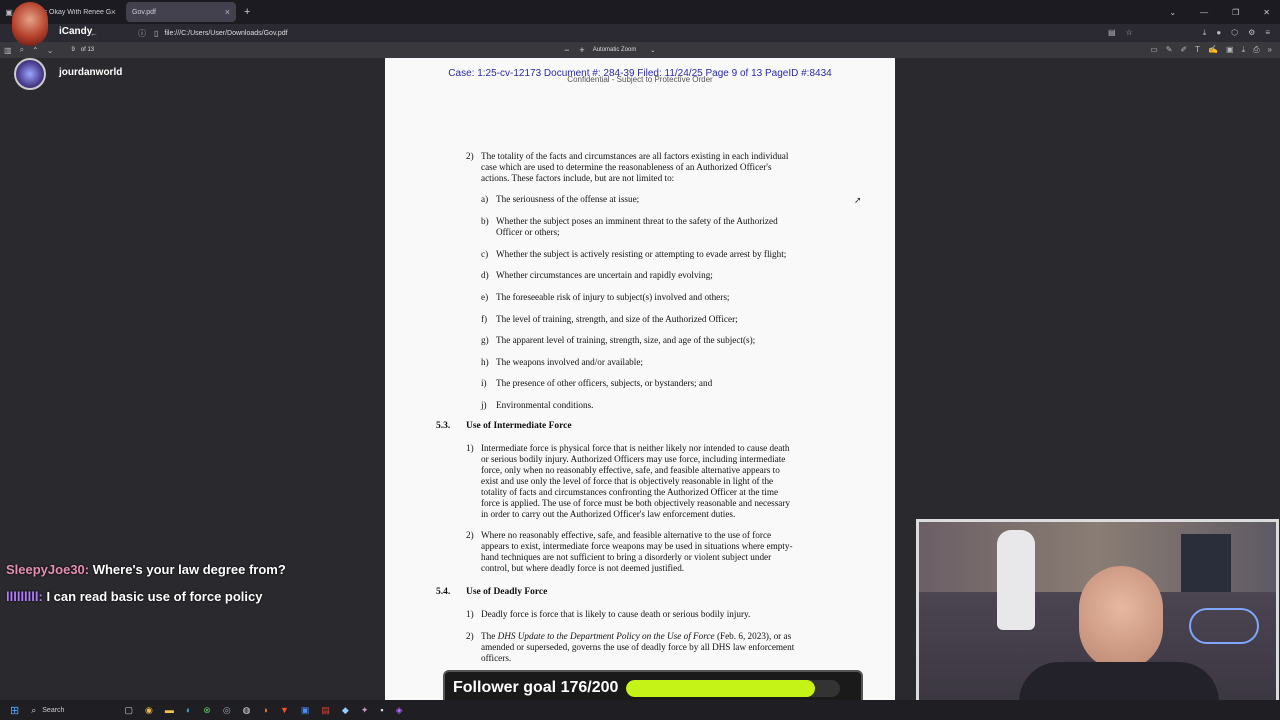 The image size is (1280, 720). What do you see at coordinates (284, 710) in the screenshot?
I see `brave-icon: ▼` at bounding box center [284, 710].